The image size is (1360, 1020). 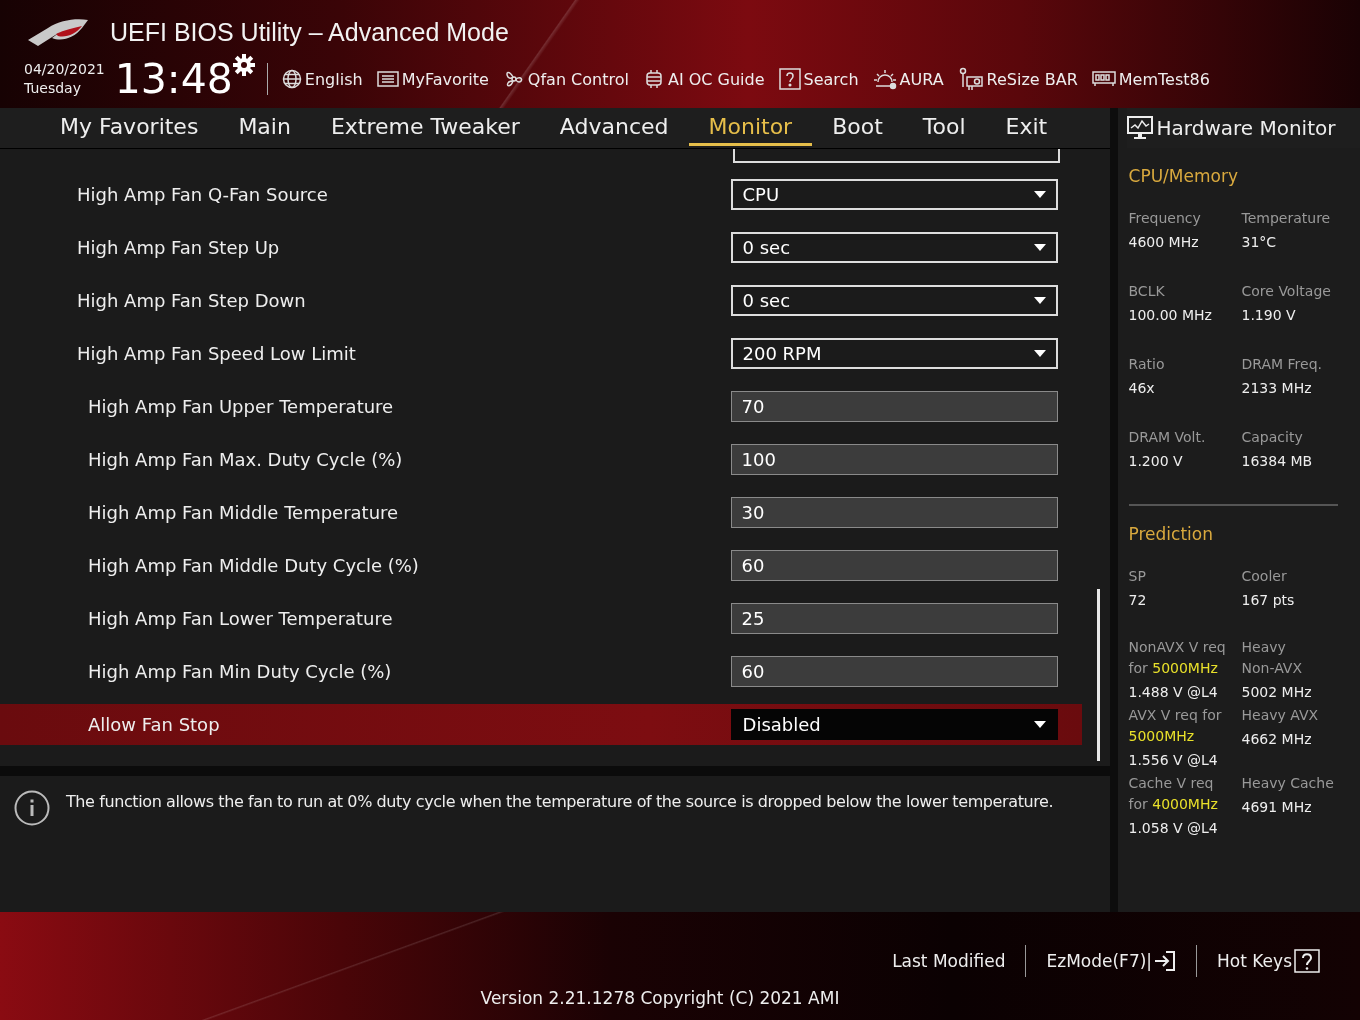 I want to click on stat-value: 46x, so click(x=1142, y=388).